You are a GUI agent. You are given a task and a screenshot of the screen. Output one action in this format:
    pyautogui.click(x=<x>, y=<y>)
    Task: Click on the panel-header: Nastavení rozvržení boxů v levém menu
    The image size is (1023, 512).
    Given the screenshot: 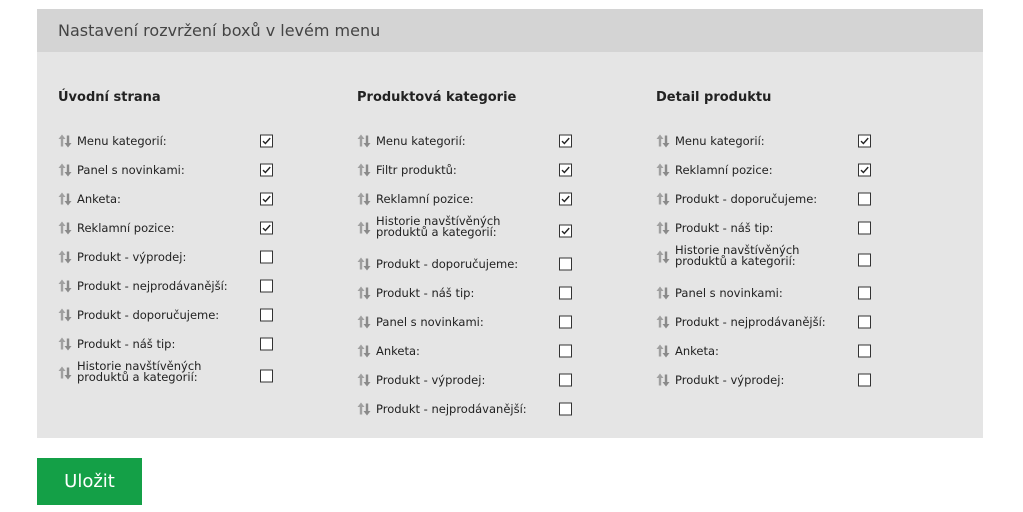 What is the action you would take?
    pyautogui.click(x=510, y=30)
    